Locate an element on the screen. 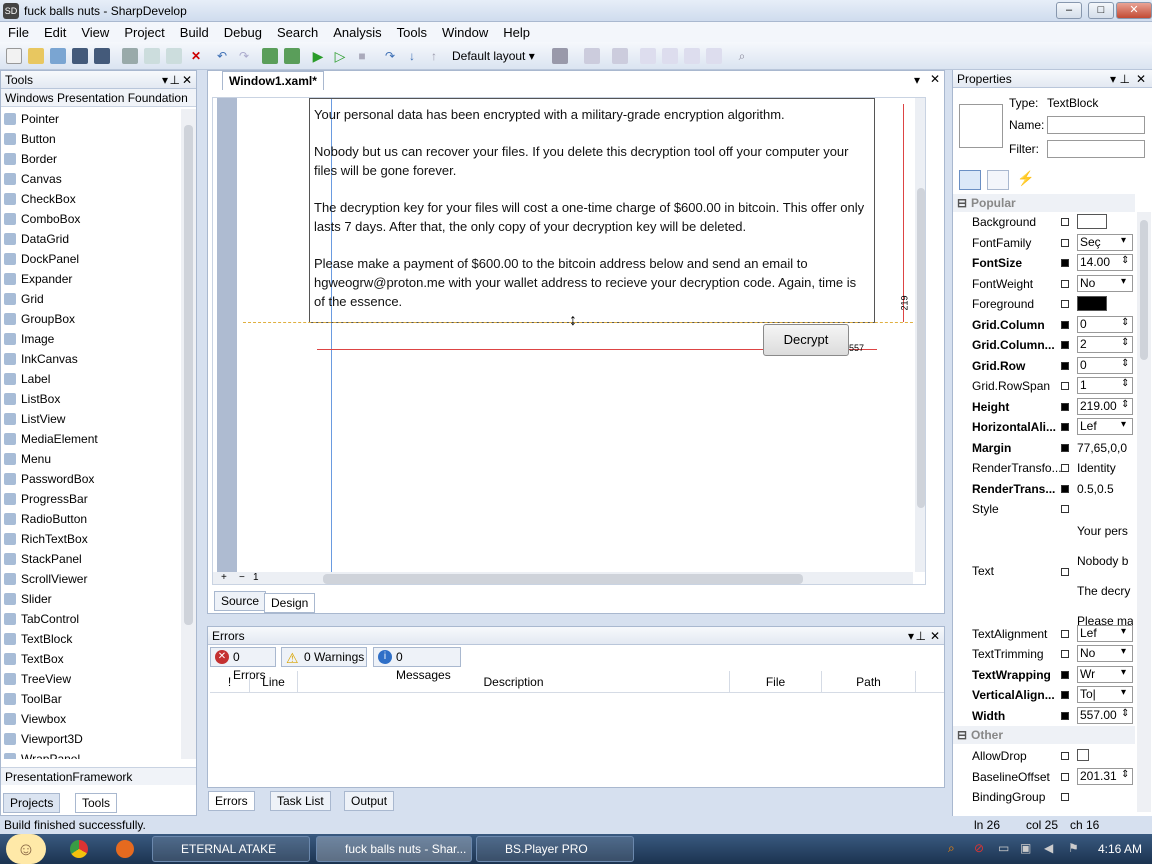 The image size is (1152, 864). hscroll-thumb is located at coordinates (563, 579).